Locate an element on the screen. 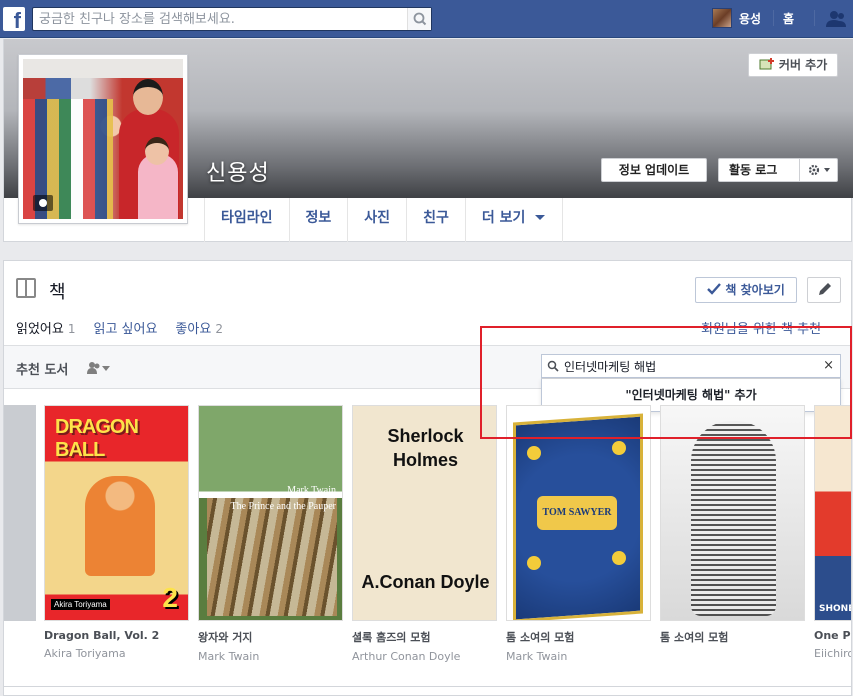  recommend-link: 회원님을 위한 책 추천 is located at coordinates (761, 327).